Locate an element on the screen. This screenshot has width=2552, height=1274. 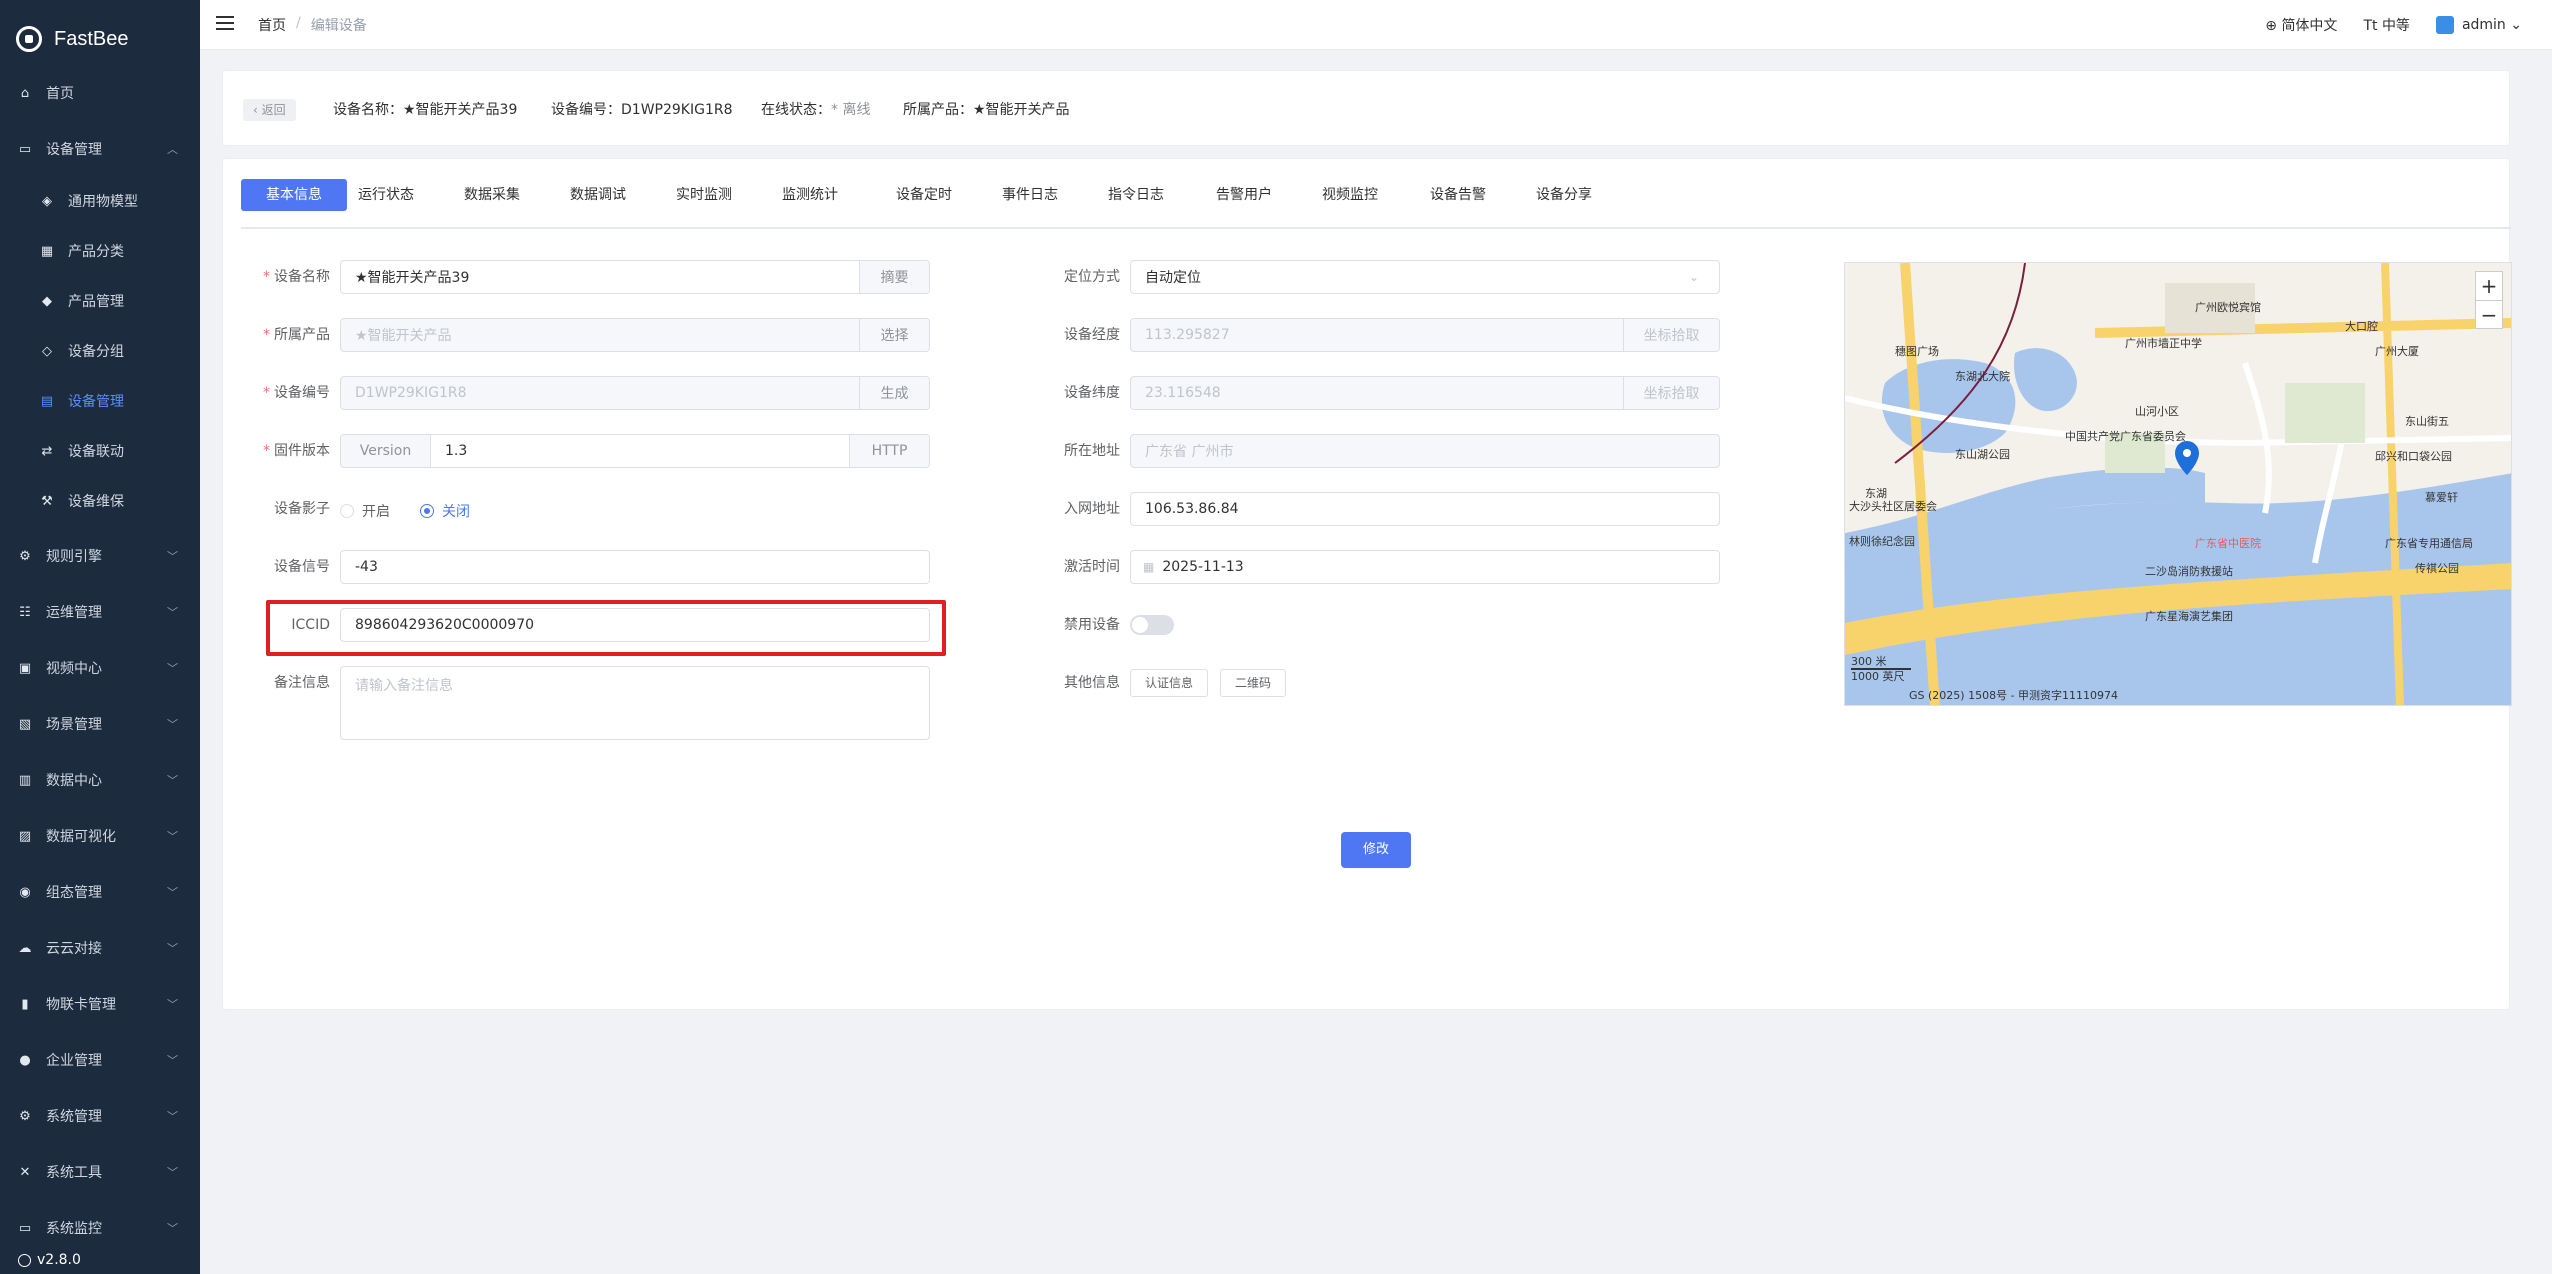
sidebar-item-18: ● 企业管理 ﹀ is located at coordinates (100, 1060).